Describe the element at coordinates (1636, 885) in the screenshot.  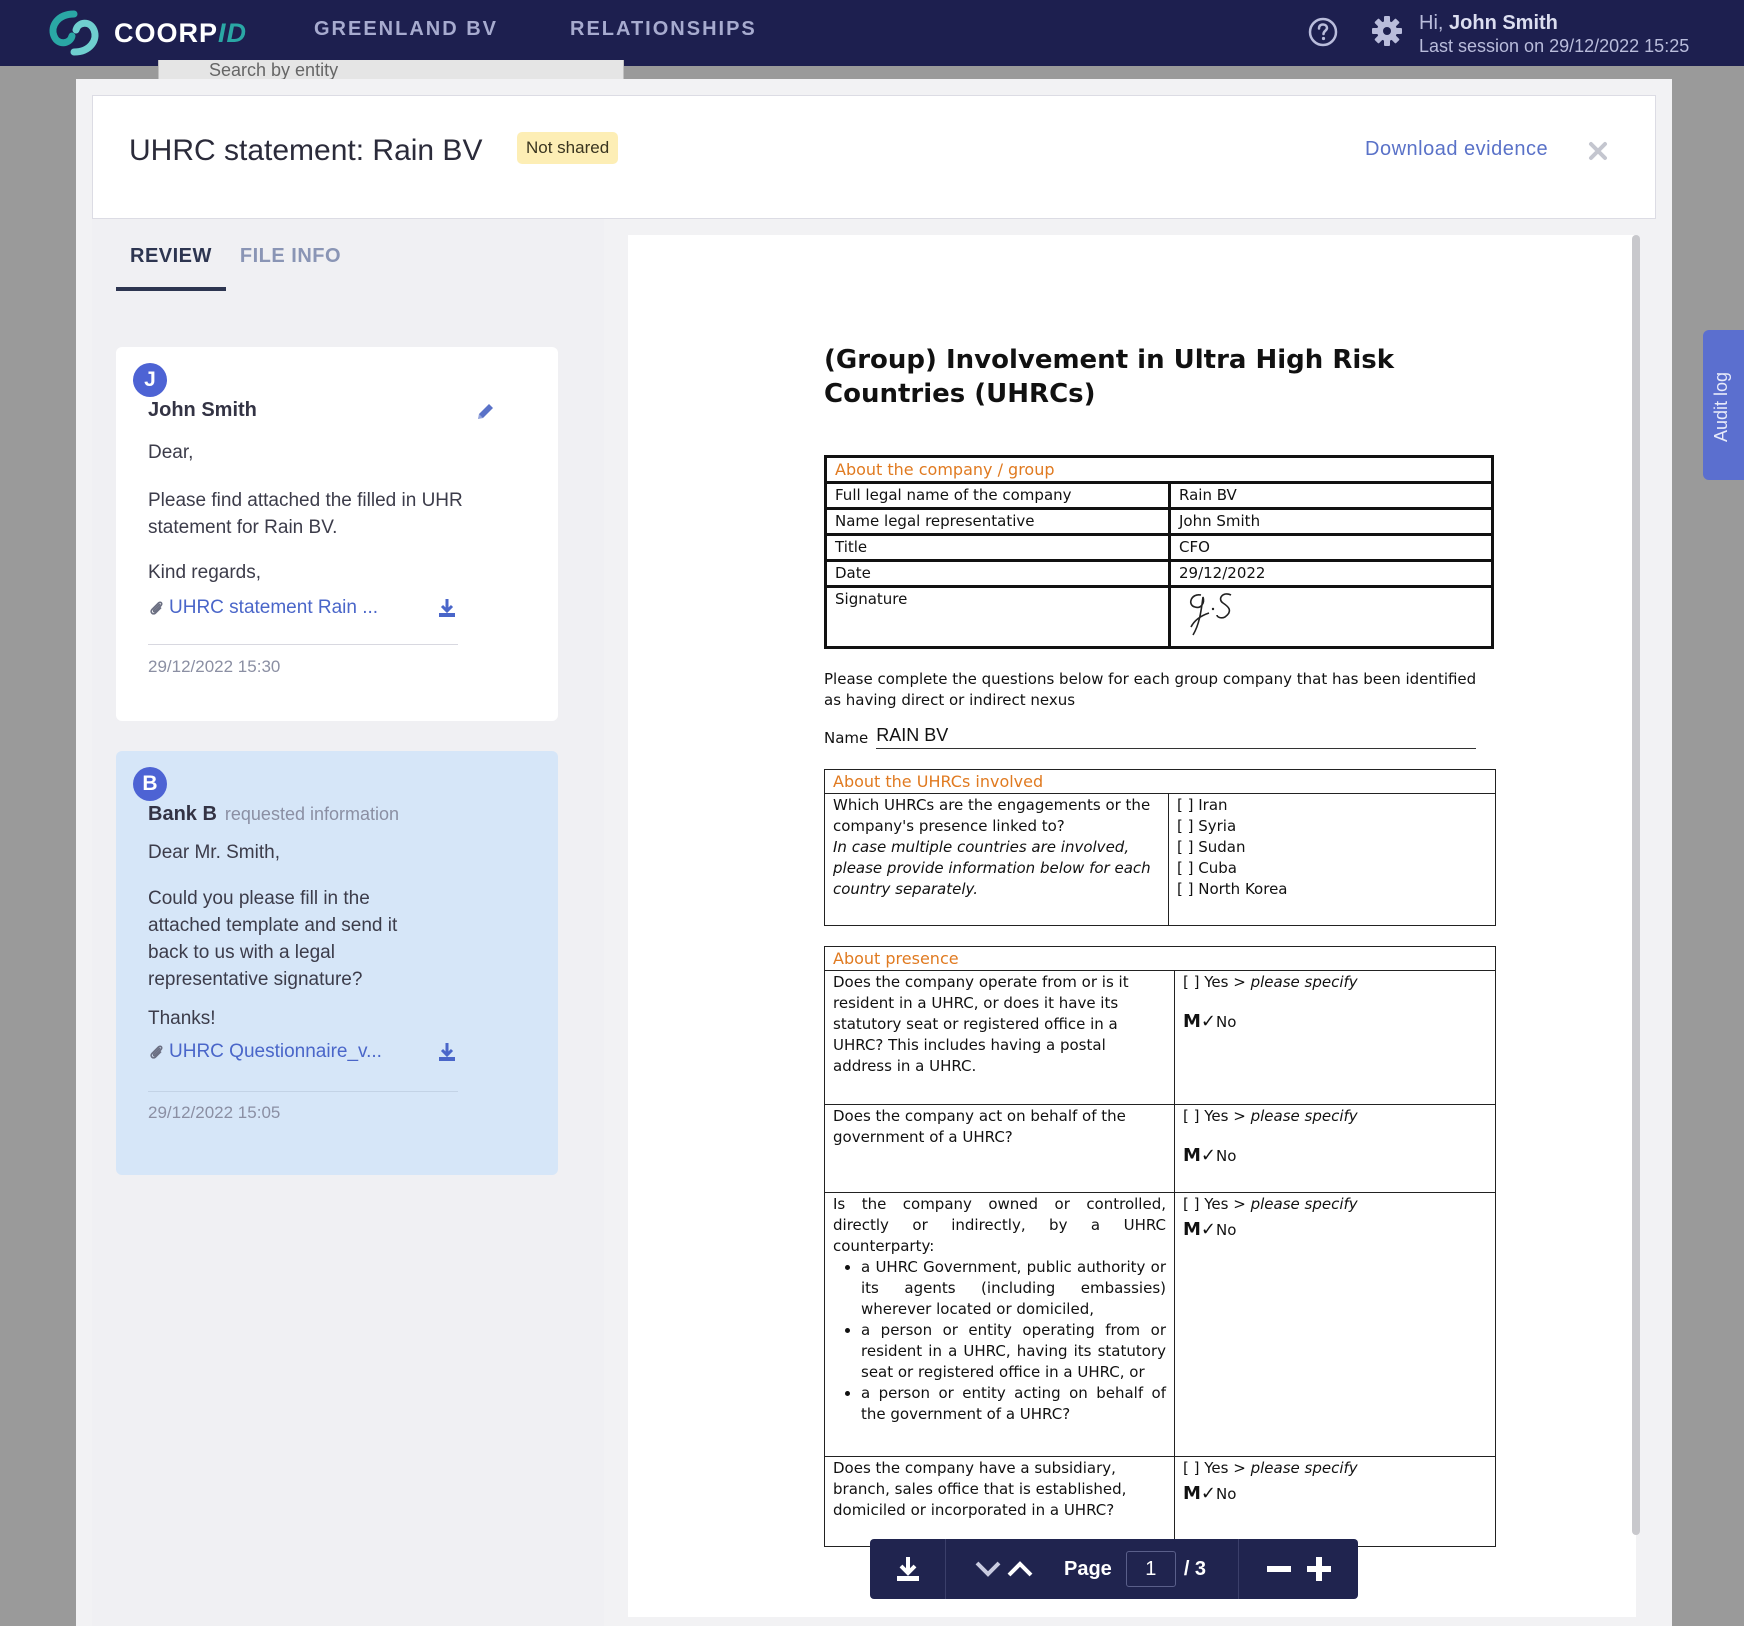
I see `viewer-scrollbar` at that location.